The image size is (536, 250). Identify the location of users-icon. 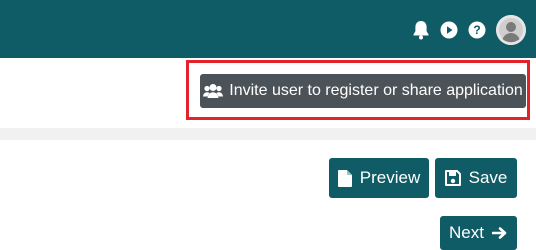
(213, 91).